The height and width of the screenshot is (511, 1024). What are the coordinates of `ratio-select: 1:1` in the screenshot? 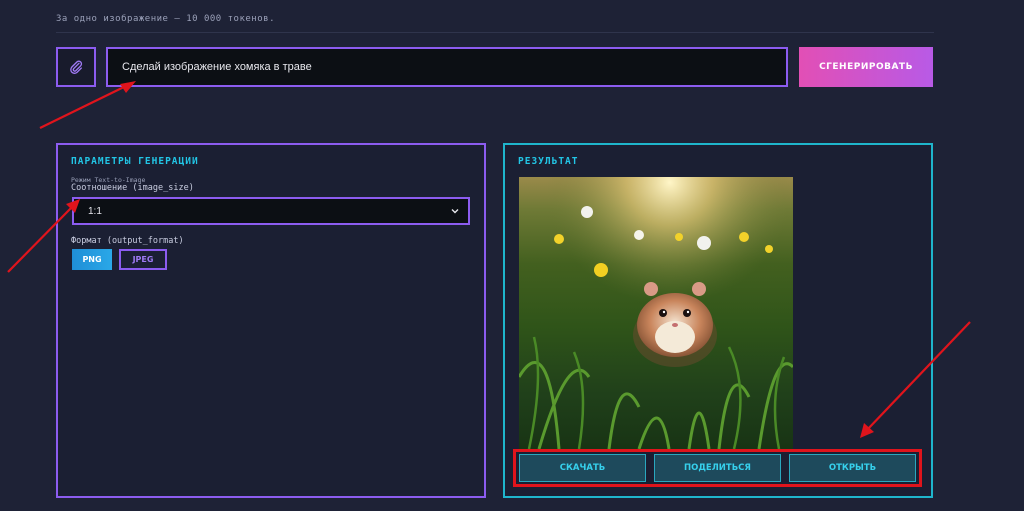 It's located at (271, 211).